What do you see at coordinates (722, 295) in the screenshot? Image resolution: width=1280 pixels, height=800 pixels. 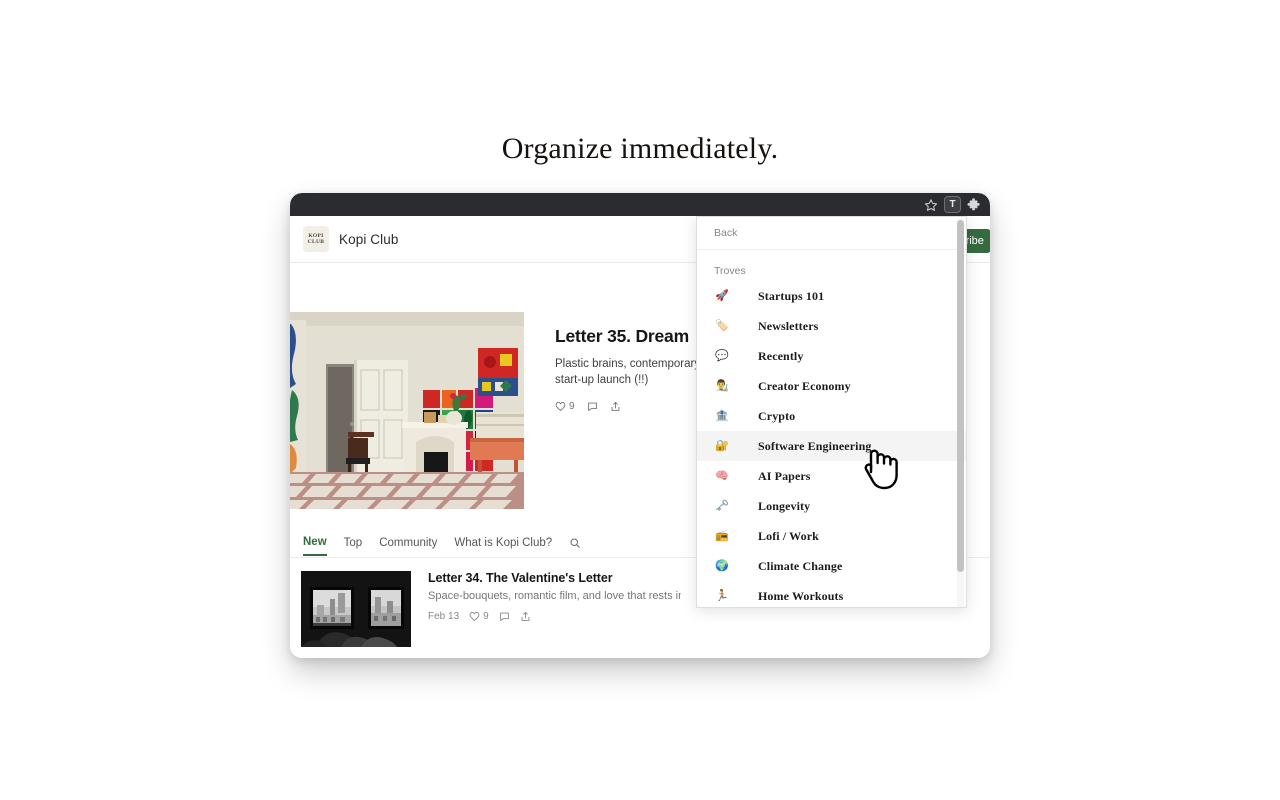 I see `rocket-icon: 🚀` at bounding box center [722, 295].